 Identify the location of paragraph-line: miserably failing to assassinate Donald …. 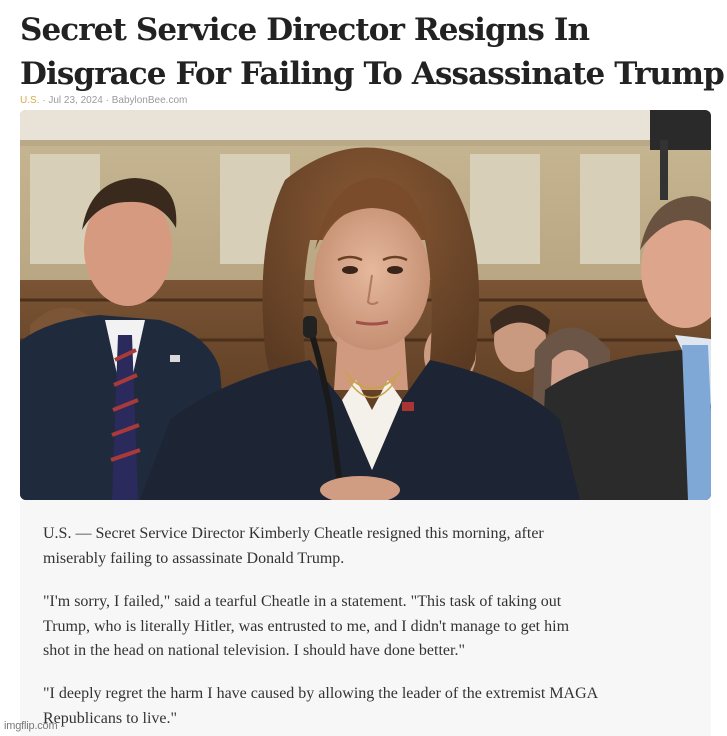
(194, 558).